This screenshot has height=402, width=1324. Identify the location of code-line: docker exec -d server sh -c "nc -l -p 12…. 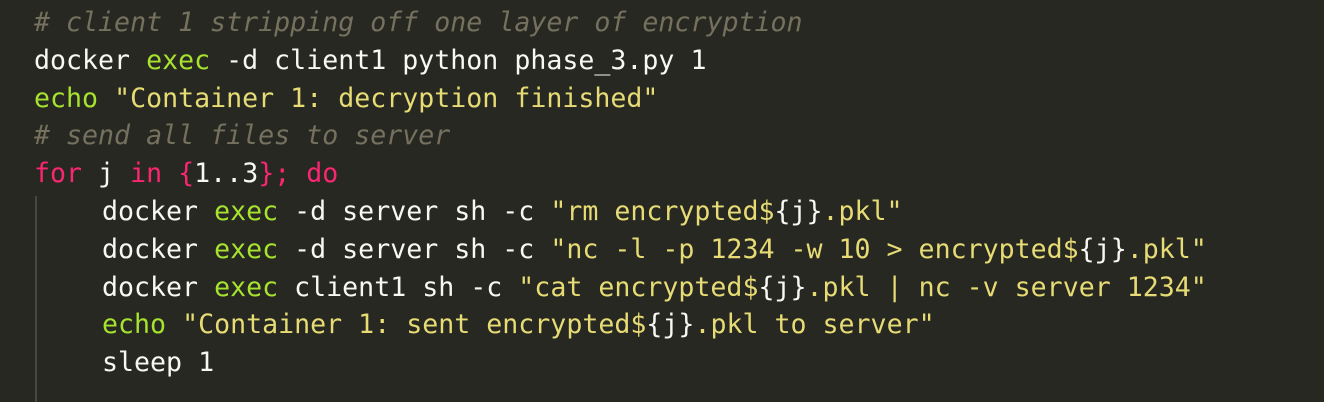
(662, 250).